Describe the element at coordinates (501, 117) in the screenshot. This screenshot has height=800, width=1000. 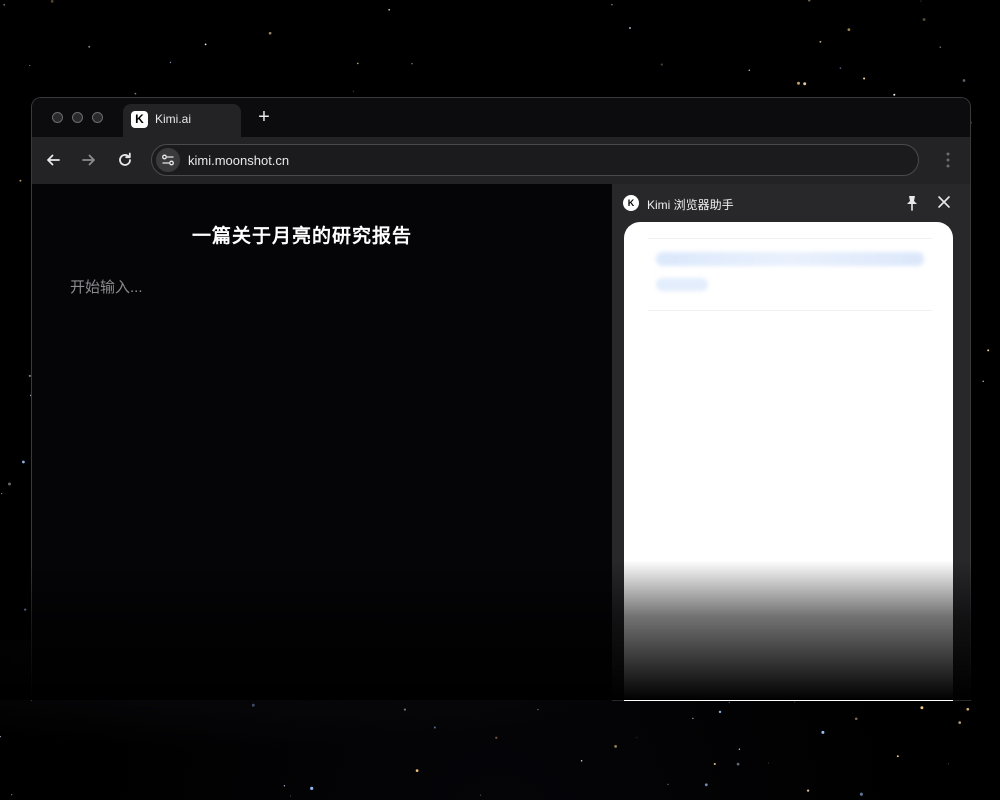
I see `title-bar: K Kimi.ai +` at that location.